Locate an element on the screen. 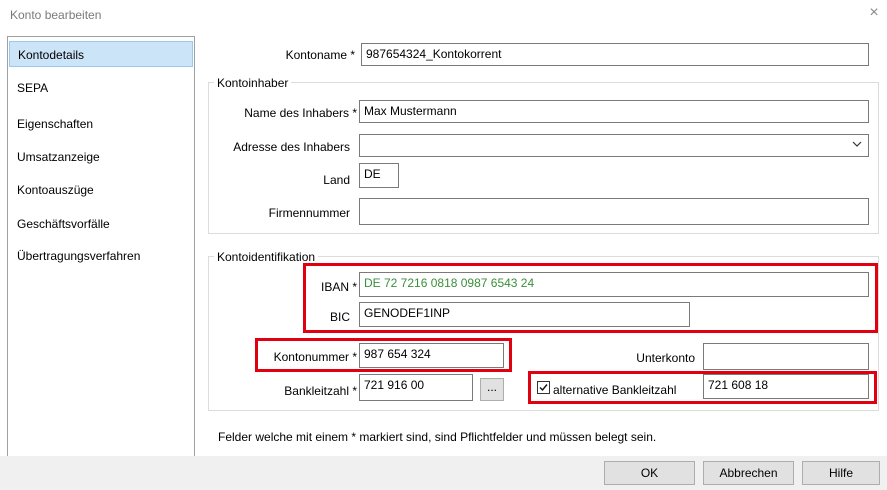 Image resolution: width=887 pixels, height=490 pixels. bankleitzahl-input: 721 916 00 is located at coordinates (416, 387).